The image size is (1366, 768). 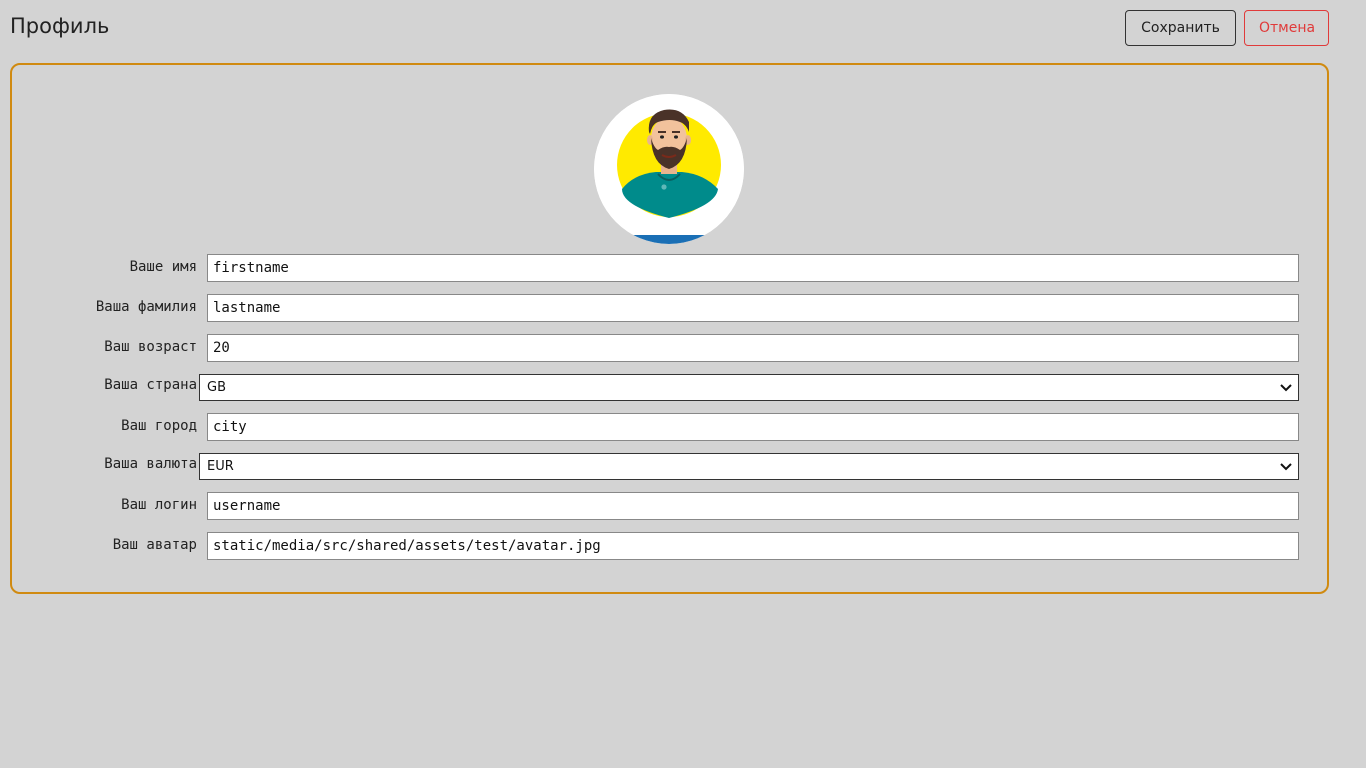 I want to click on currency-row: Ваша валюта EUR, so click(x=671, y=467).